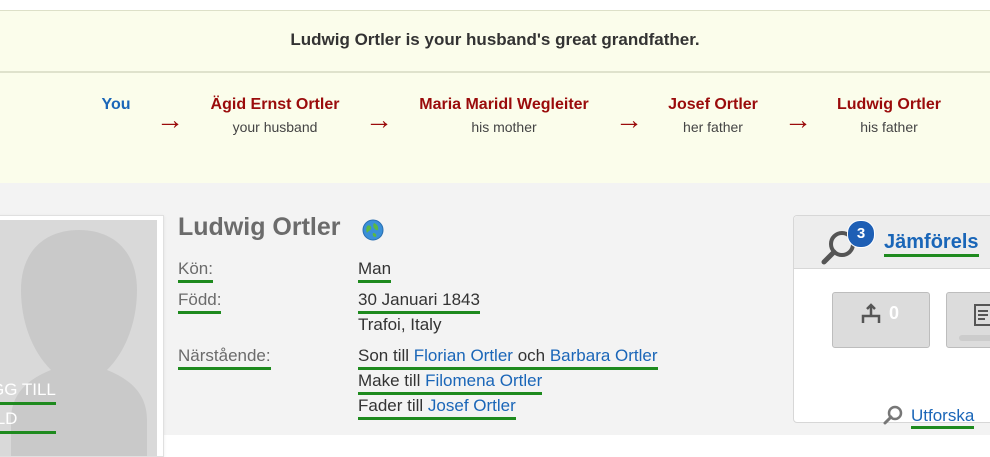 The image size is (990, 457). Describe the element at coordinates (504, 105) in the screenshot. I see `chain-name-mother: Maria Maridl Wegleiter` at that location.